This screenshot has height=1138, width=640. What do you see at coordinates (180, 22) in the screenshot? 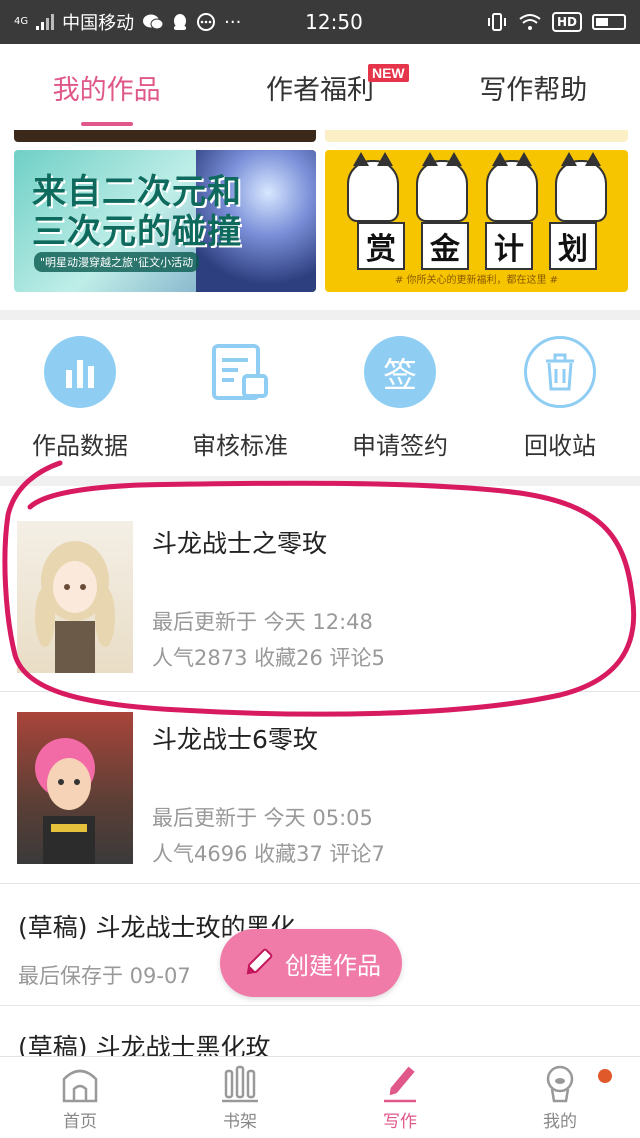
I see `qq-icon` at bounding box center [180, 22].